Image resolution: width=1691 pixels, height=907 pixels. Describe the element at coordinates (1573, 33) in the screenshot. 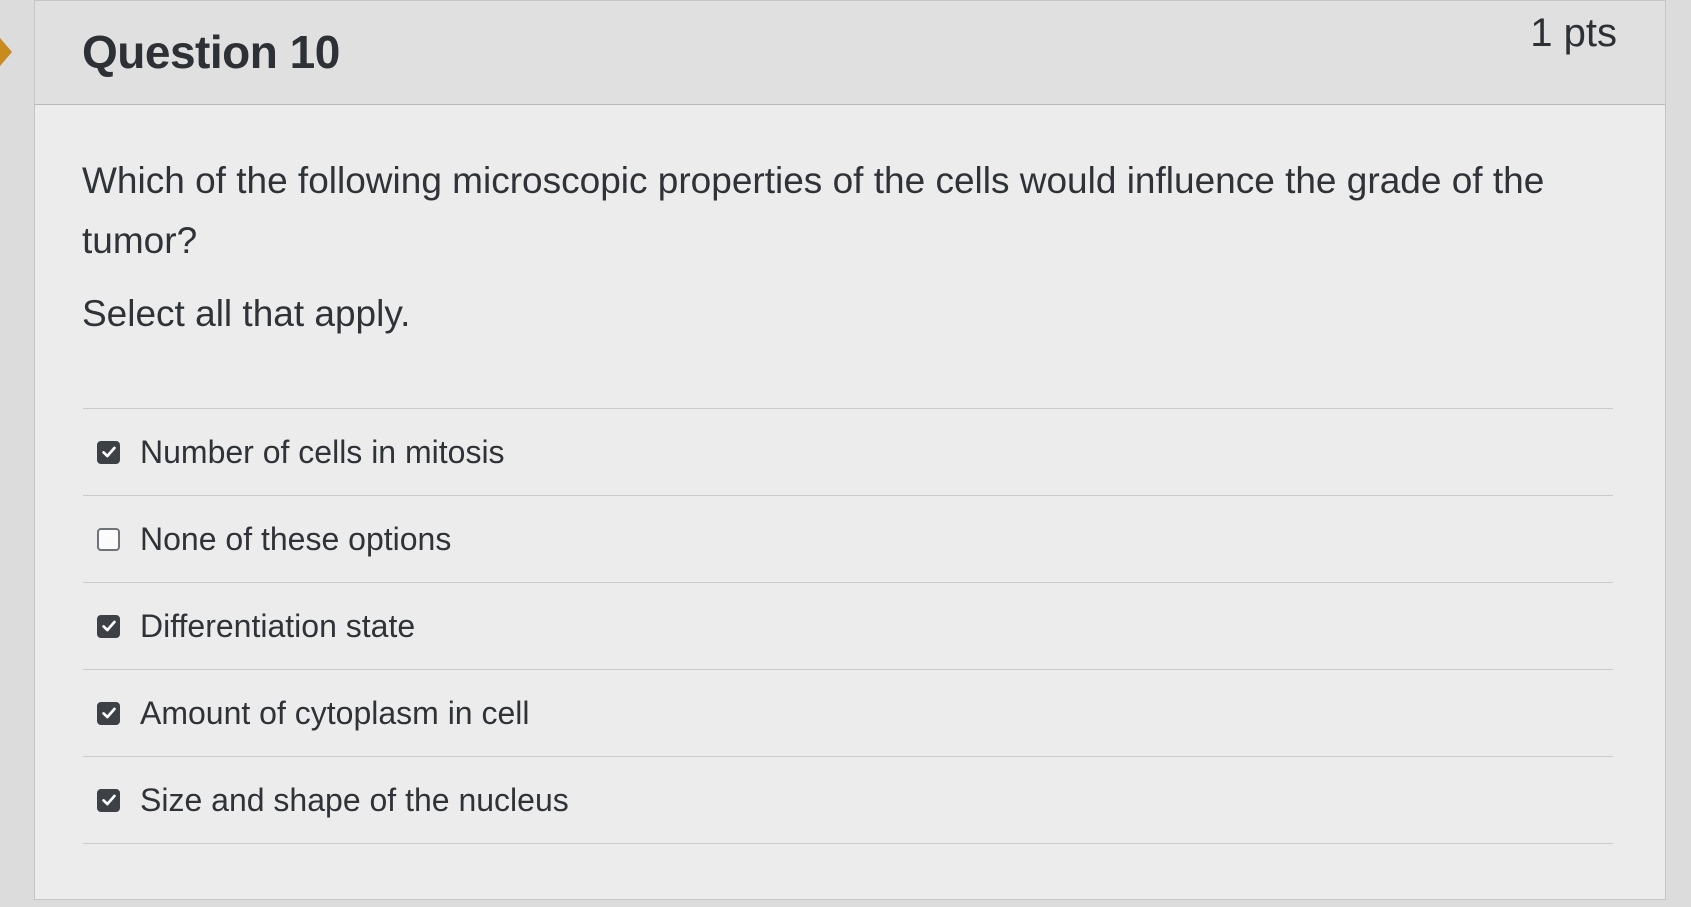

I see `question-points: 1 pts` at that location.